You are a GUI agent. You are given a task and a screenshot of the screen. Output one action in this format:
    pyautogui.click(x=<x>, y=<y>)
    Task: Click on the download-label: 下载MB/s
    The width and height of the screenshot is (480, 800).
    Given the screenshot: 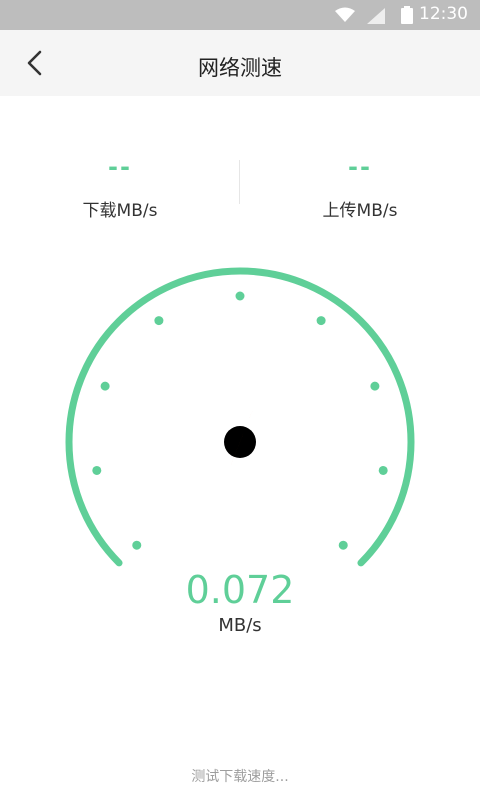 What is the action you would take?
    pyautogui.click(x=120, y=211)
    